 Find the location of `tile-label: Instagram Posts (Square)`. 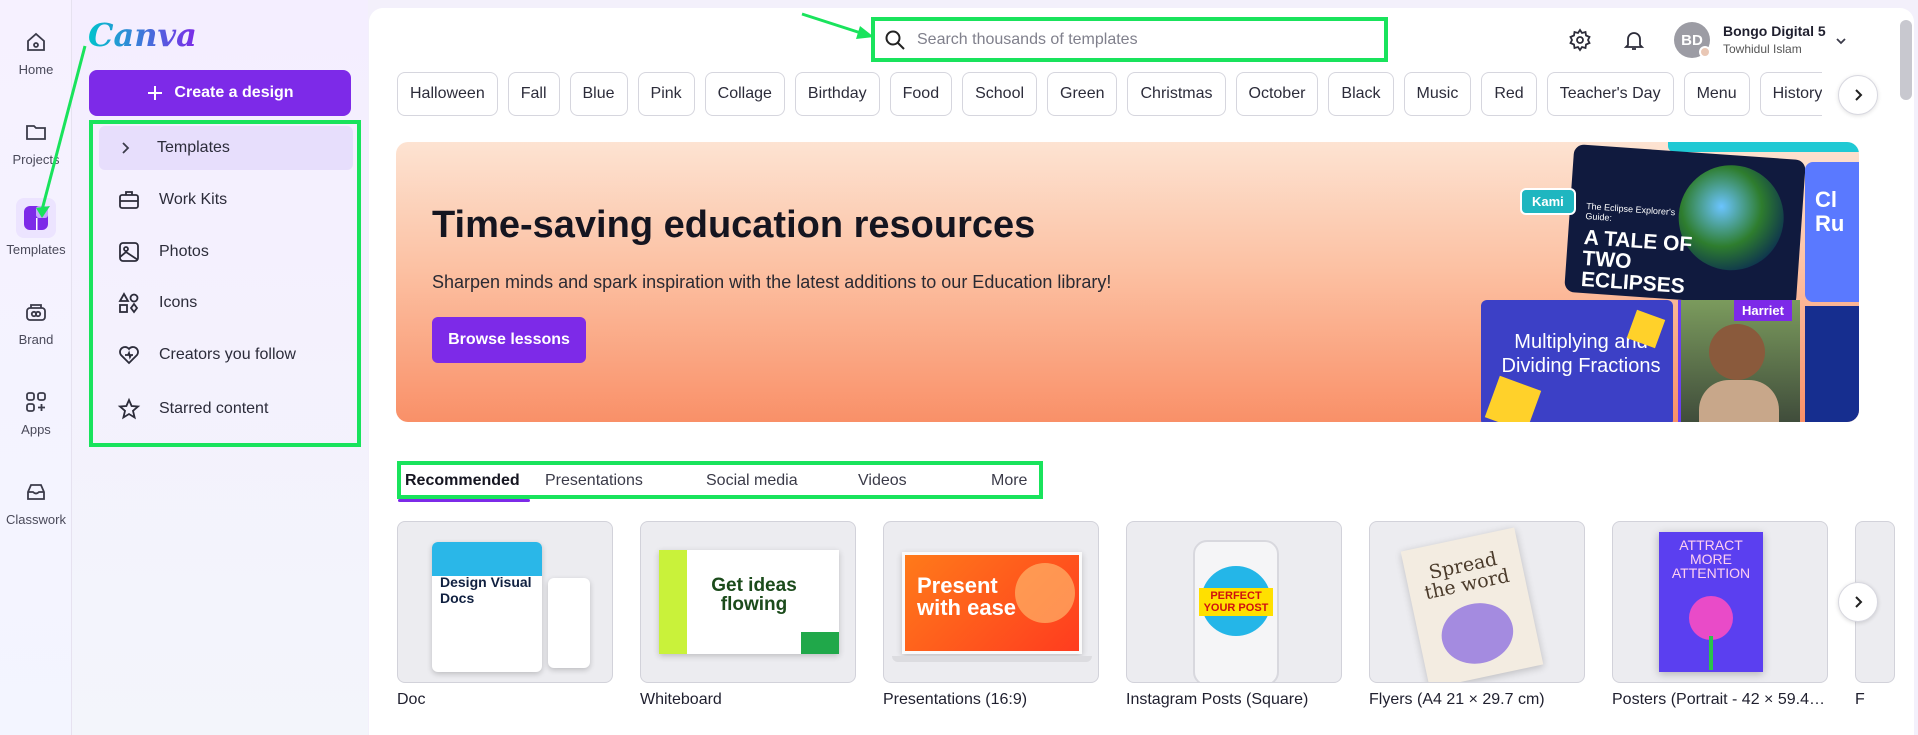

tile-label: Instagram Posts (Square) is located at coordinates (1234, 700).